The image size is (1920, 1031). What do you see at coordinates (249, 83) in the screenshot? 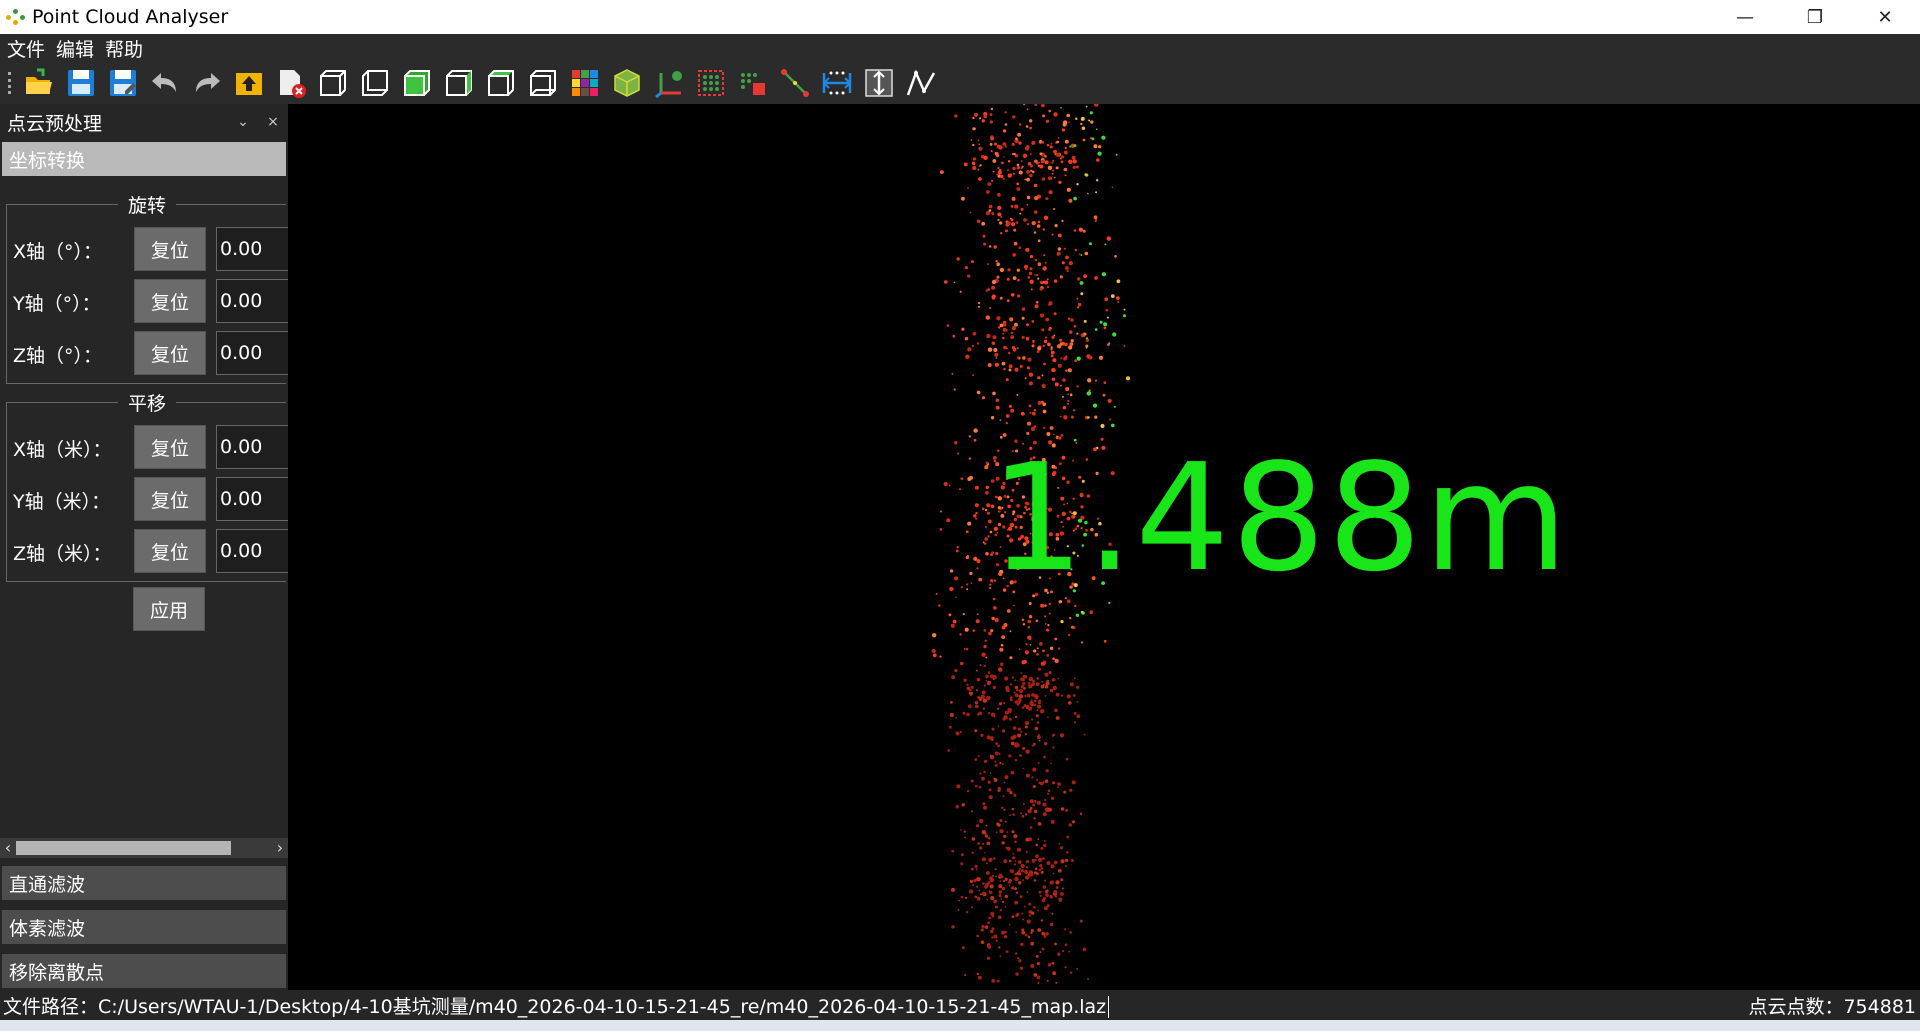
I see `upload-icon` at bounding box center [249, 83].